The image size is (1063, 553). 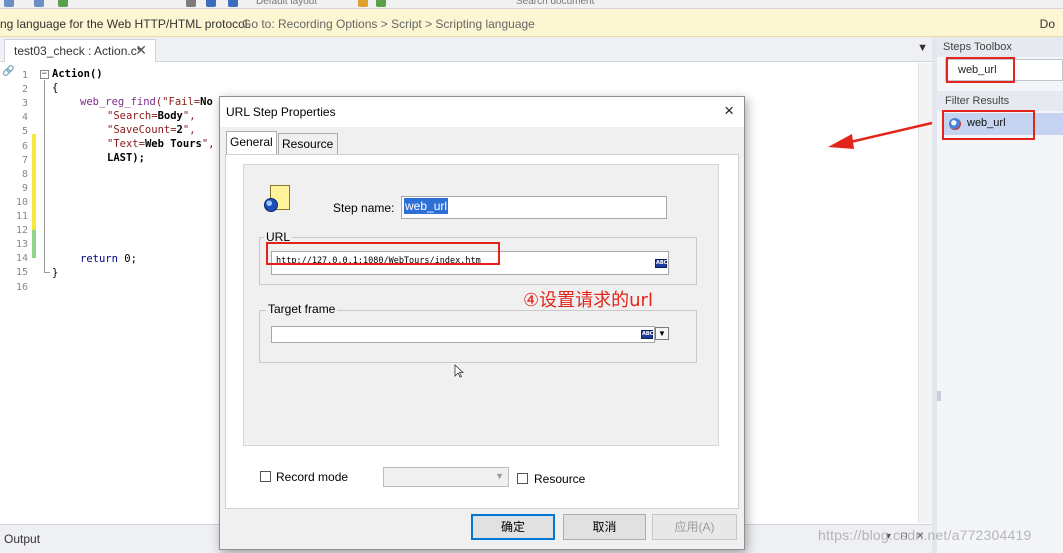 What do you see at coordinates (71, 74) in the screenshot?
I see `code-token: Action` at bounding box center [71, 74].